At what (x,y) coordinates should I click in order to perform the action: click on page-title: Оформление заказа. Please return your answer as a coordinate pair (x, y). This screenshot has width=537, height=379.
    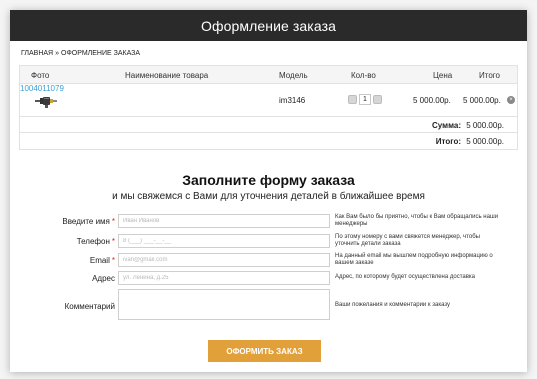
    Looking at the image, I should click on (268, 25).